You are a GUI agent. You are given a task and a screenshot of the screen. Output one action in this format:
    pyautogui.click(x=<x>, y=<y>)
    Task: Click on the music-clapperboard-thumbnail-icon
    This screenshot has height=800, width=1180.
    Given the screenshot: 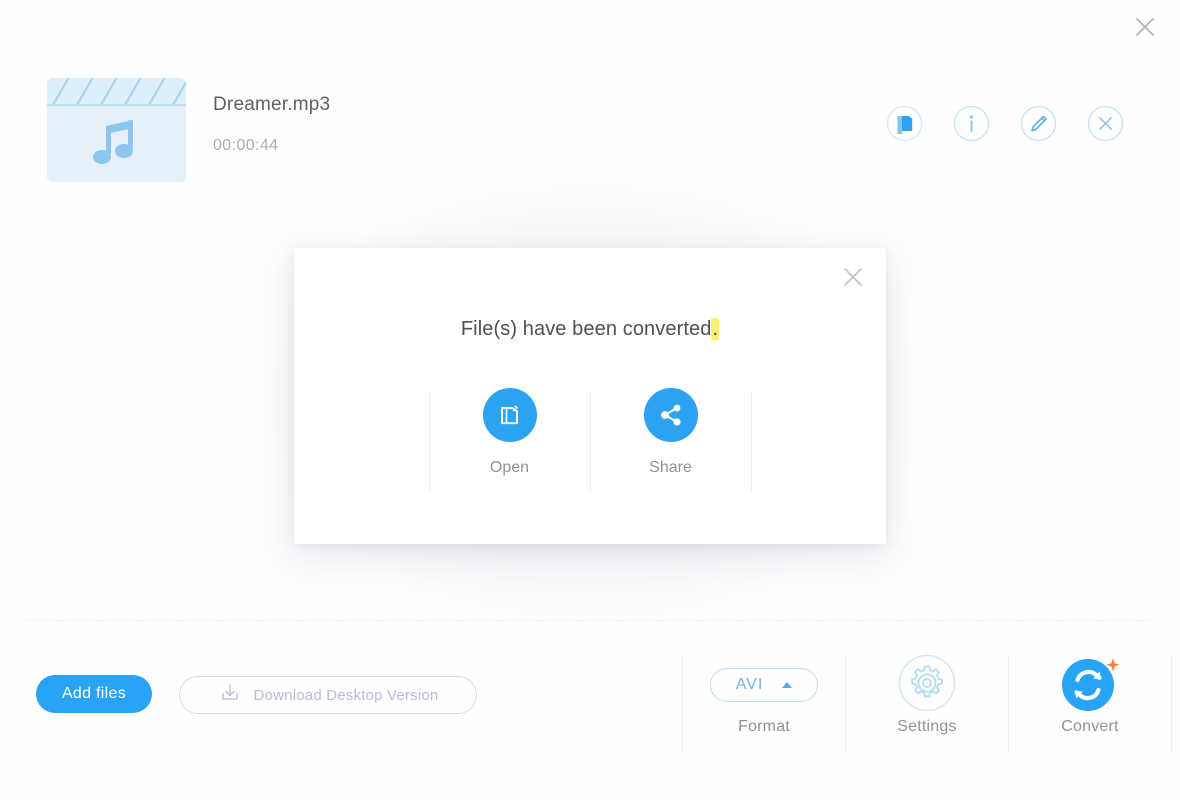 What is the action you would take?
    pyautogui.click(x=116, y=130)
    